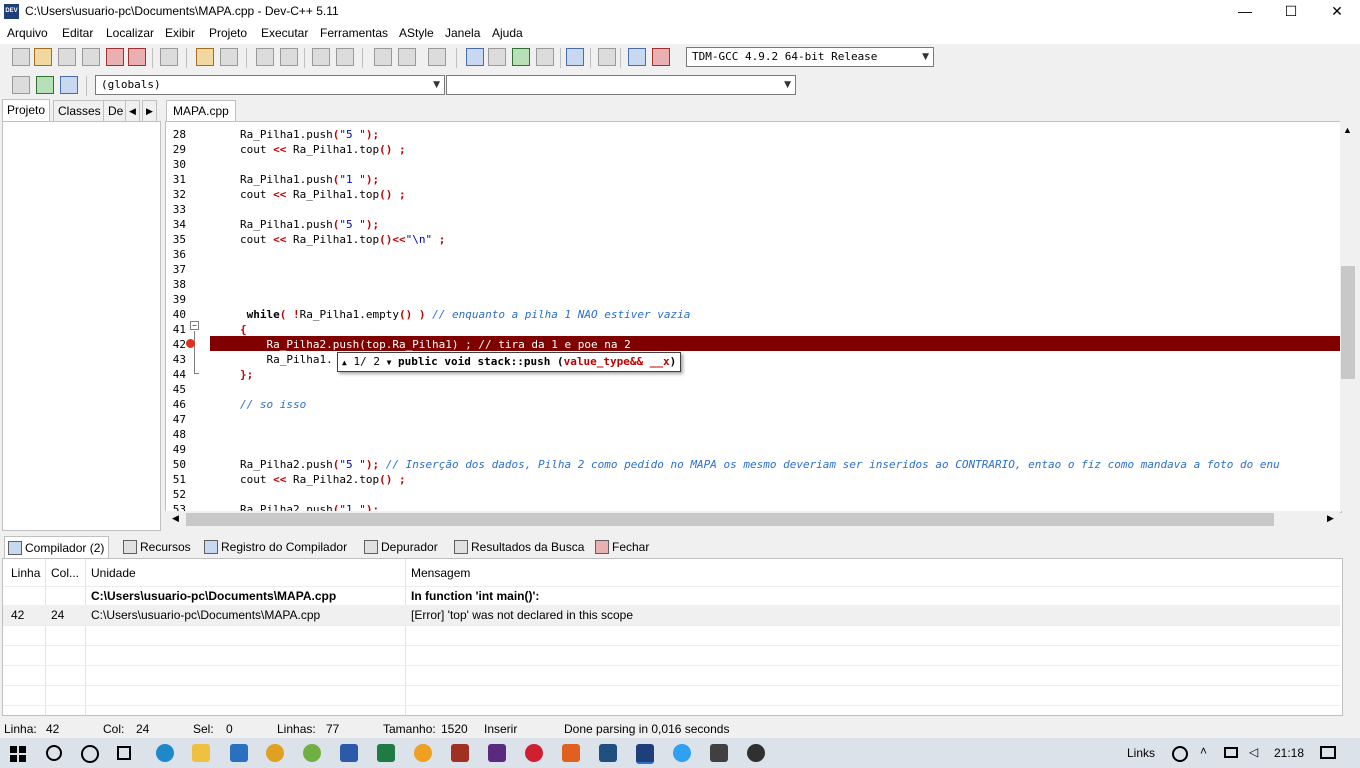 The height and width of the screenshot is (768, 1360). I want to click on app-lightning-icon, so click(682, 753).